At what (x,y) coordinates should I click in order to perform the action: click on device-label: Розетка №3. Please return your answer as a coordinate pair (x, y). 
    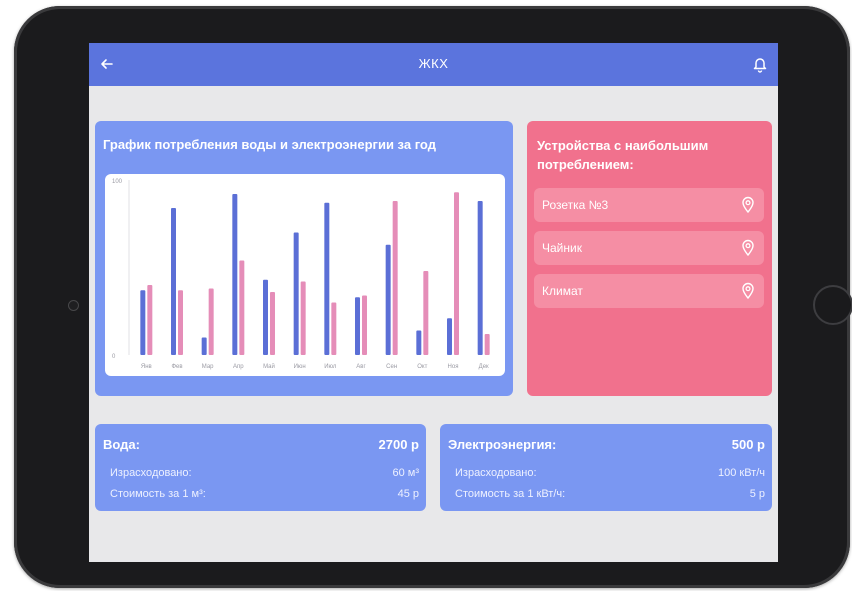
    Looking at the image, I should click on (575, 205).